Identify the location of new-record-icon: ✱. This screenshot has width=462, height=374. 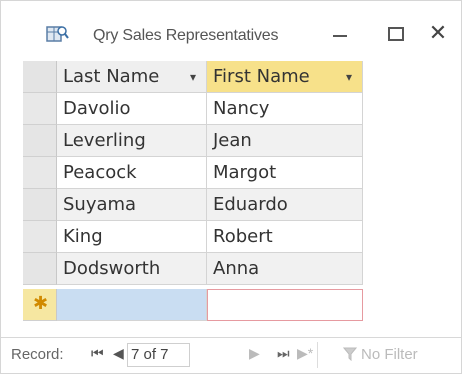
(41, 303).